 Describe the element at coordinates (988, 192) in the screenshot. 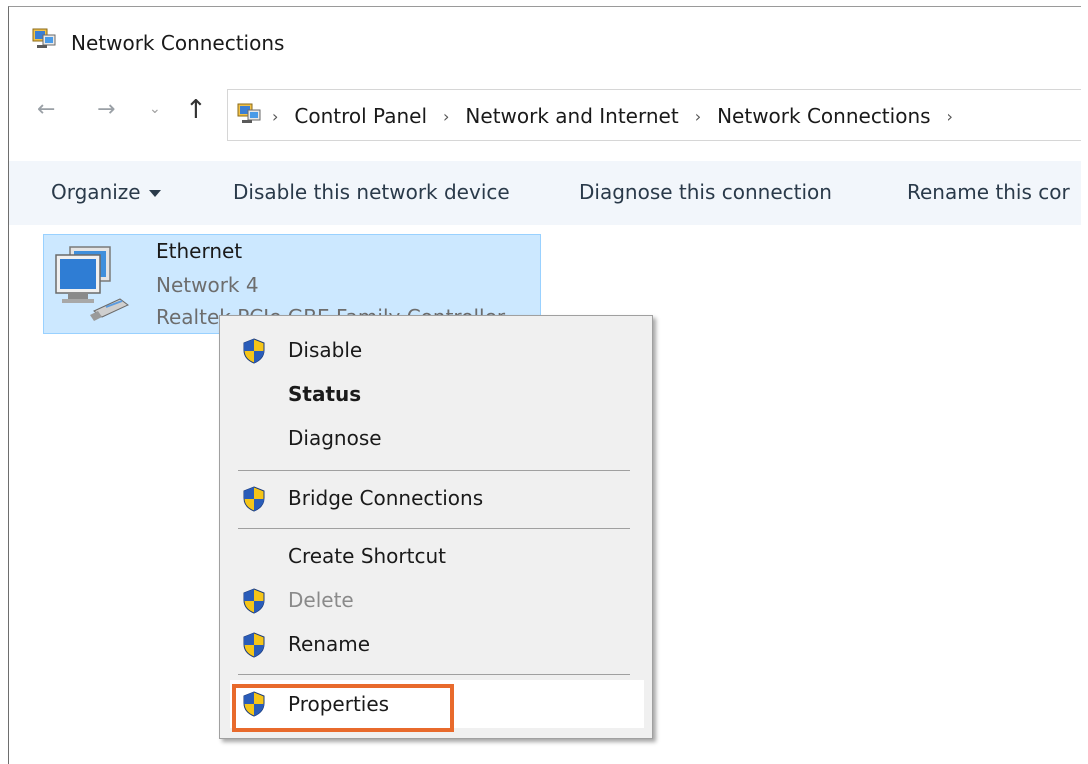

I see `rename-connection-button: Rename this cor` at that location.